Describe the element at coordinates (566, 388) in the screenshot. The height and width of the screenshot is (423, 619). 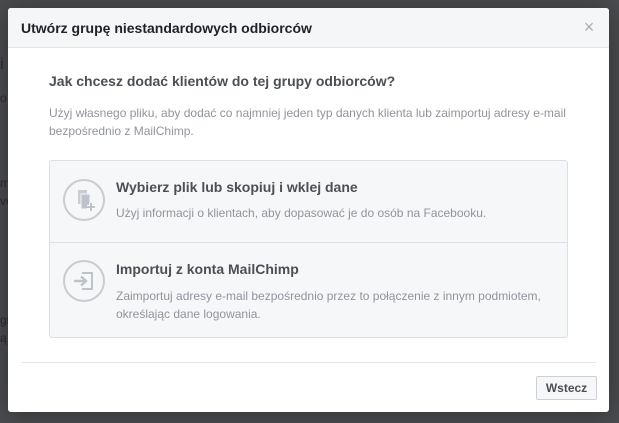
I see `back-button: Wstecz` at that location.